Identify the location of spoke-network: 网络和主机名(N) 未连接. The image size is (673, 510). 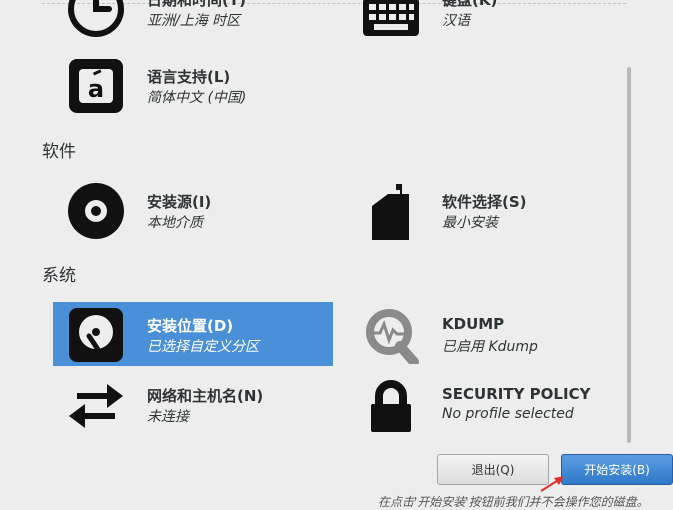
(193, 404).